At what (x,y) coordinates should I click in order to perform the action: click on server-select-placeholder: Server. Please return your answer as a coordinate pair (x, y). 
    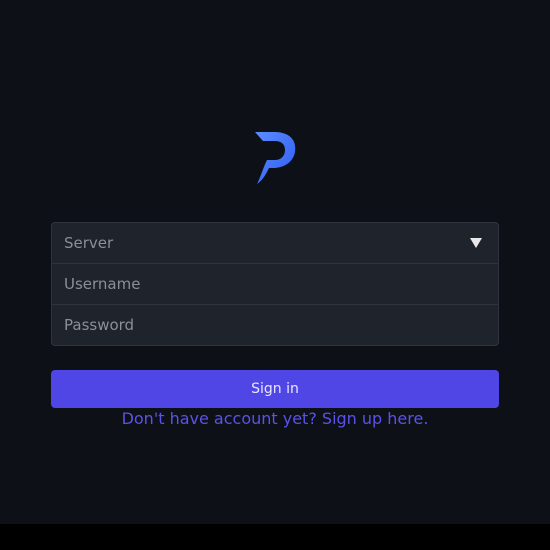
    Looking at the image, I should click on (89, 243).